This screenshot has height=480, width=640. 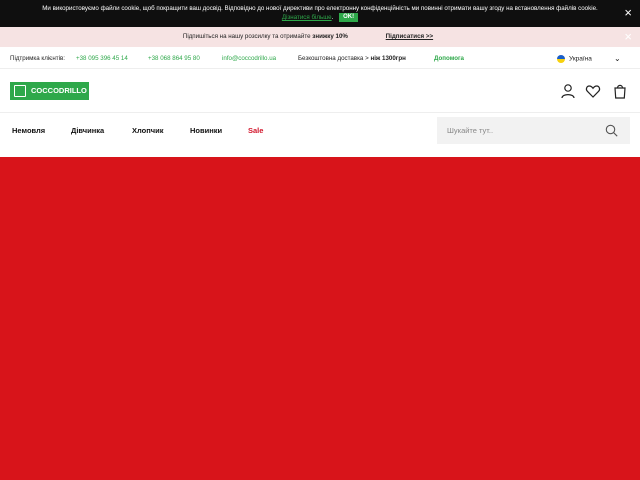 What do you see at coordinates (349, 17) in the screenshot?
I see `cookie-ok-button: OK!` at bounding box center [349, 17].